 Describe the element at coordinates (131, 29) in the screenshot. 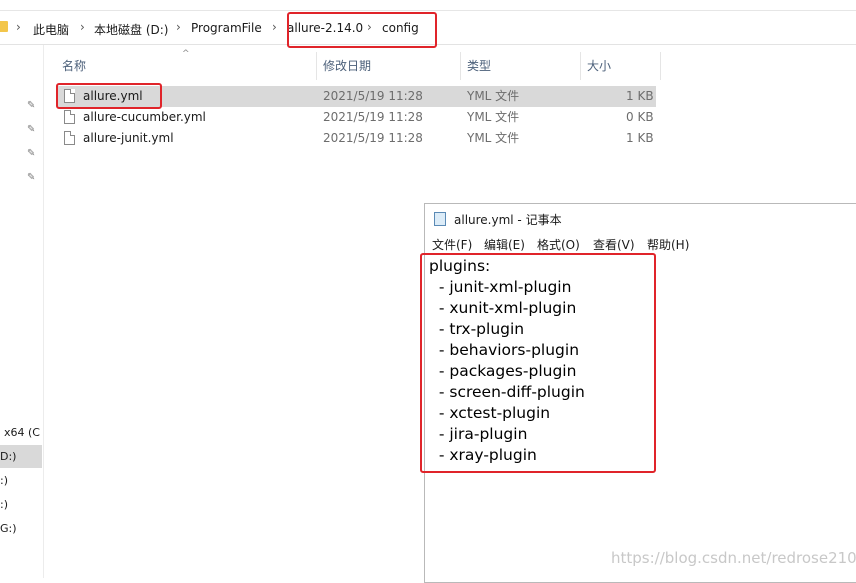

I see `breadcrumb-drive-d: 本地磁盘 (D:)` at that location.